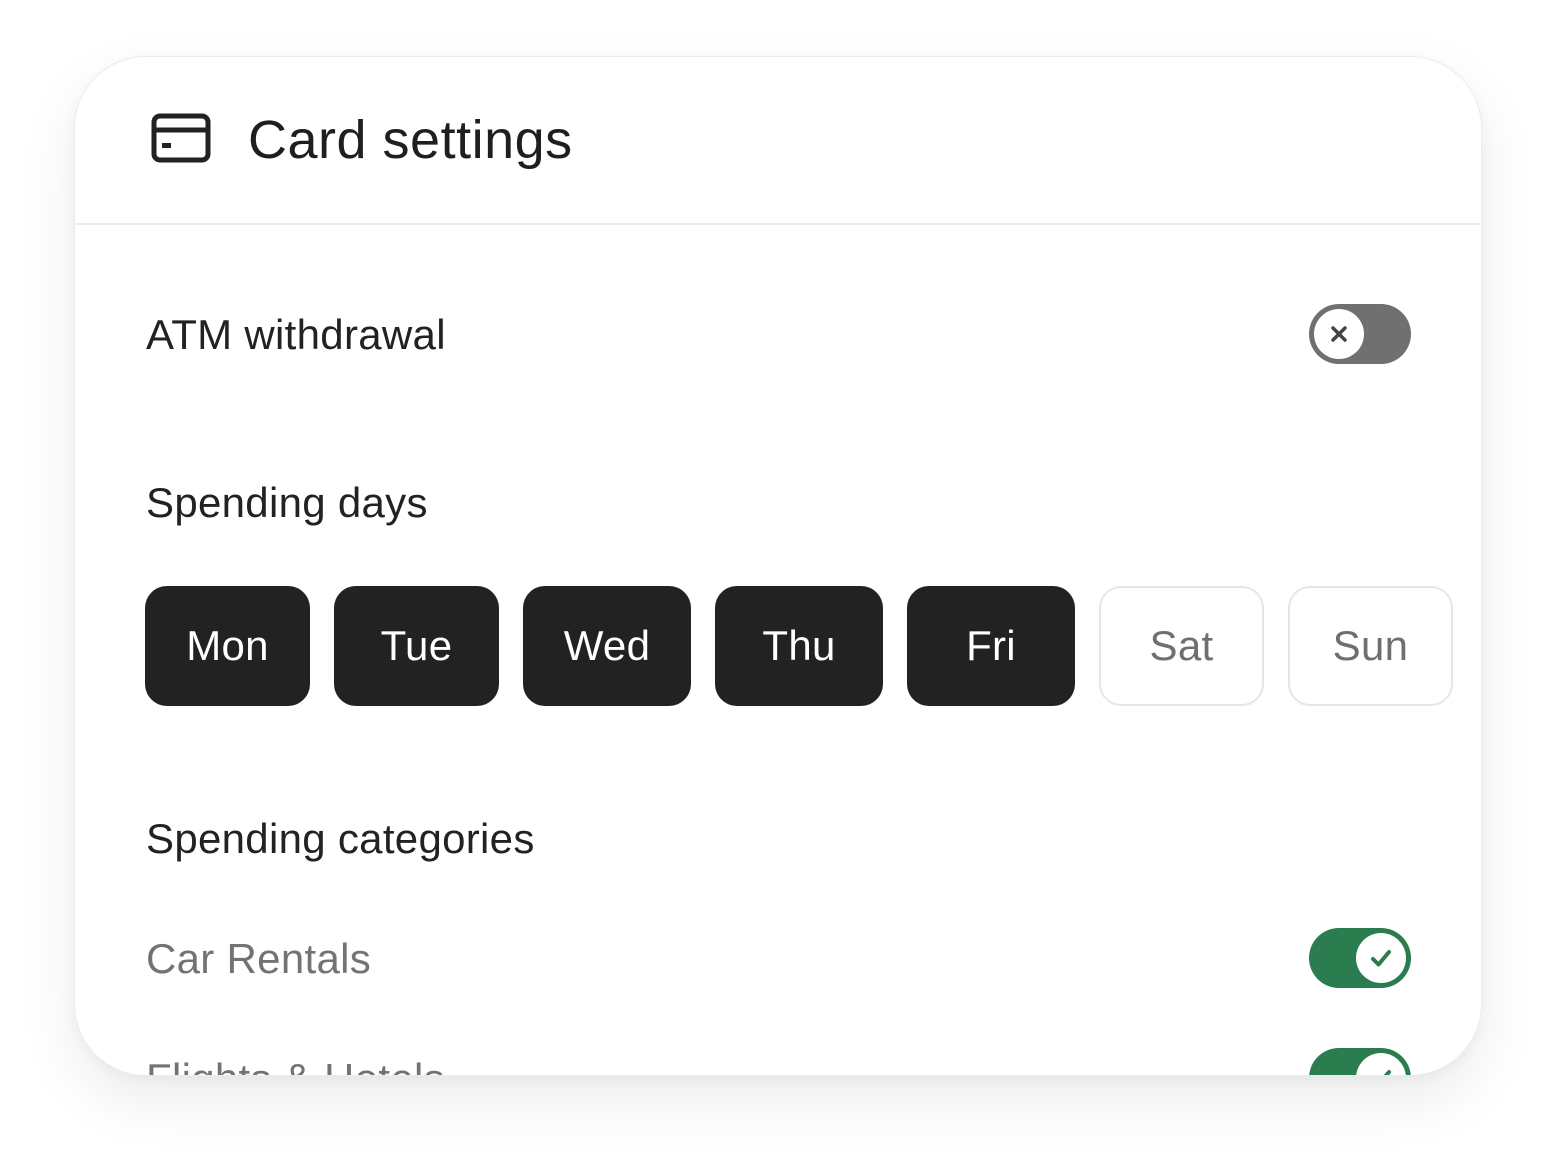 The width and height of the screenshot is (1554, 1164). I want to click on card-settings-header: Card settings, so click(778, 141).